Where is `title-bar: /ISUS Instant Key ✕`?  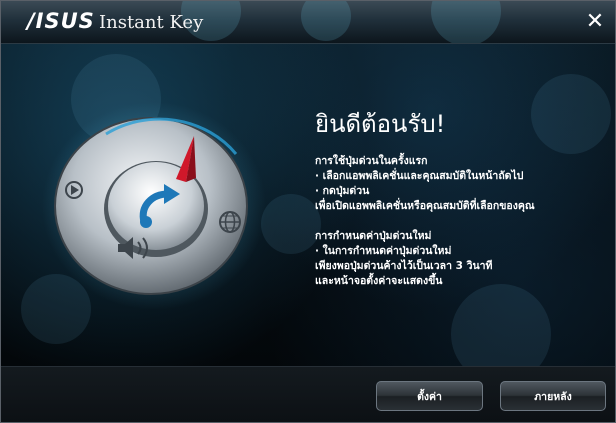
title-bar: /ISUS Instant Key ✕ is located at coordinates (308, 22).